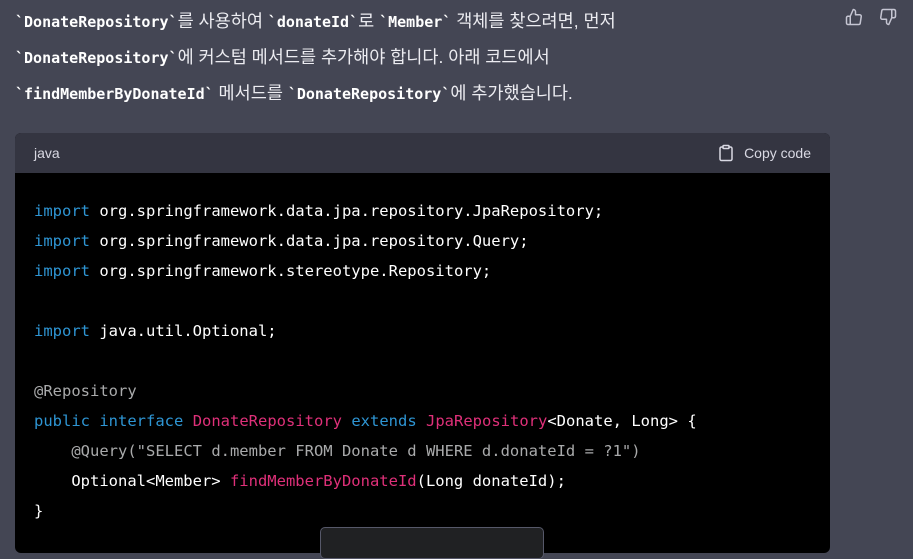  I want to click on message-text: 에 추가했습니다., so click(511, 93).